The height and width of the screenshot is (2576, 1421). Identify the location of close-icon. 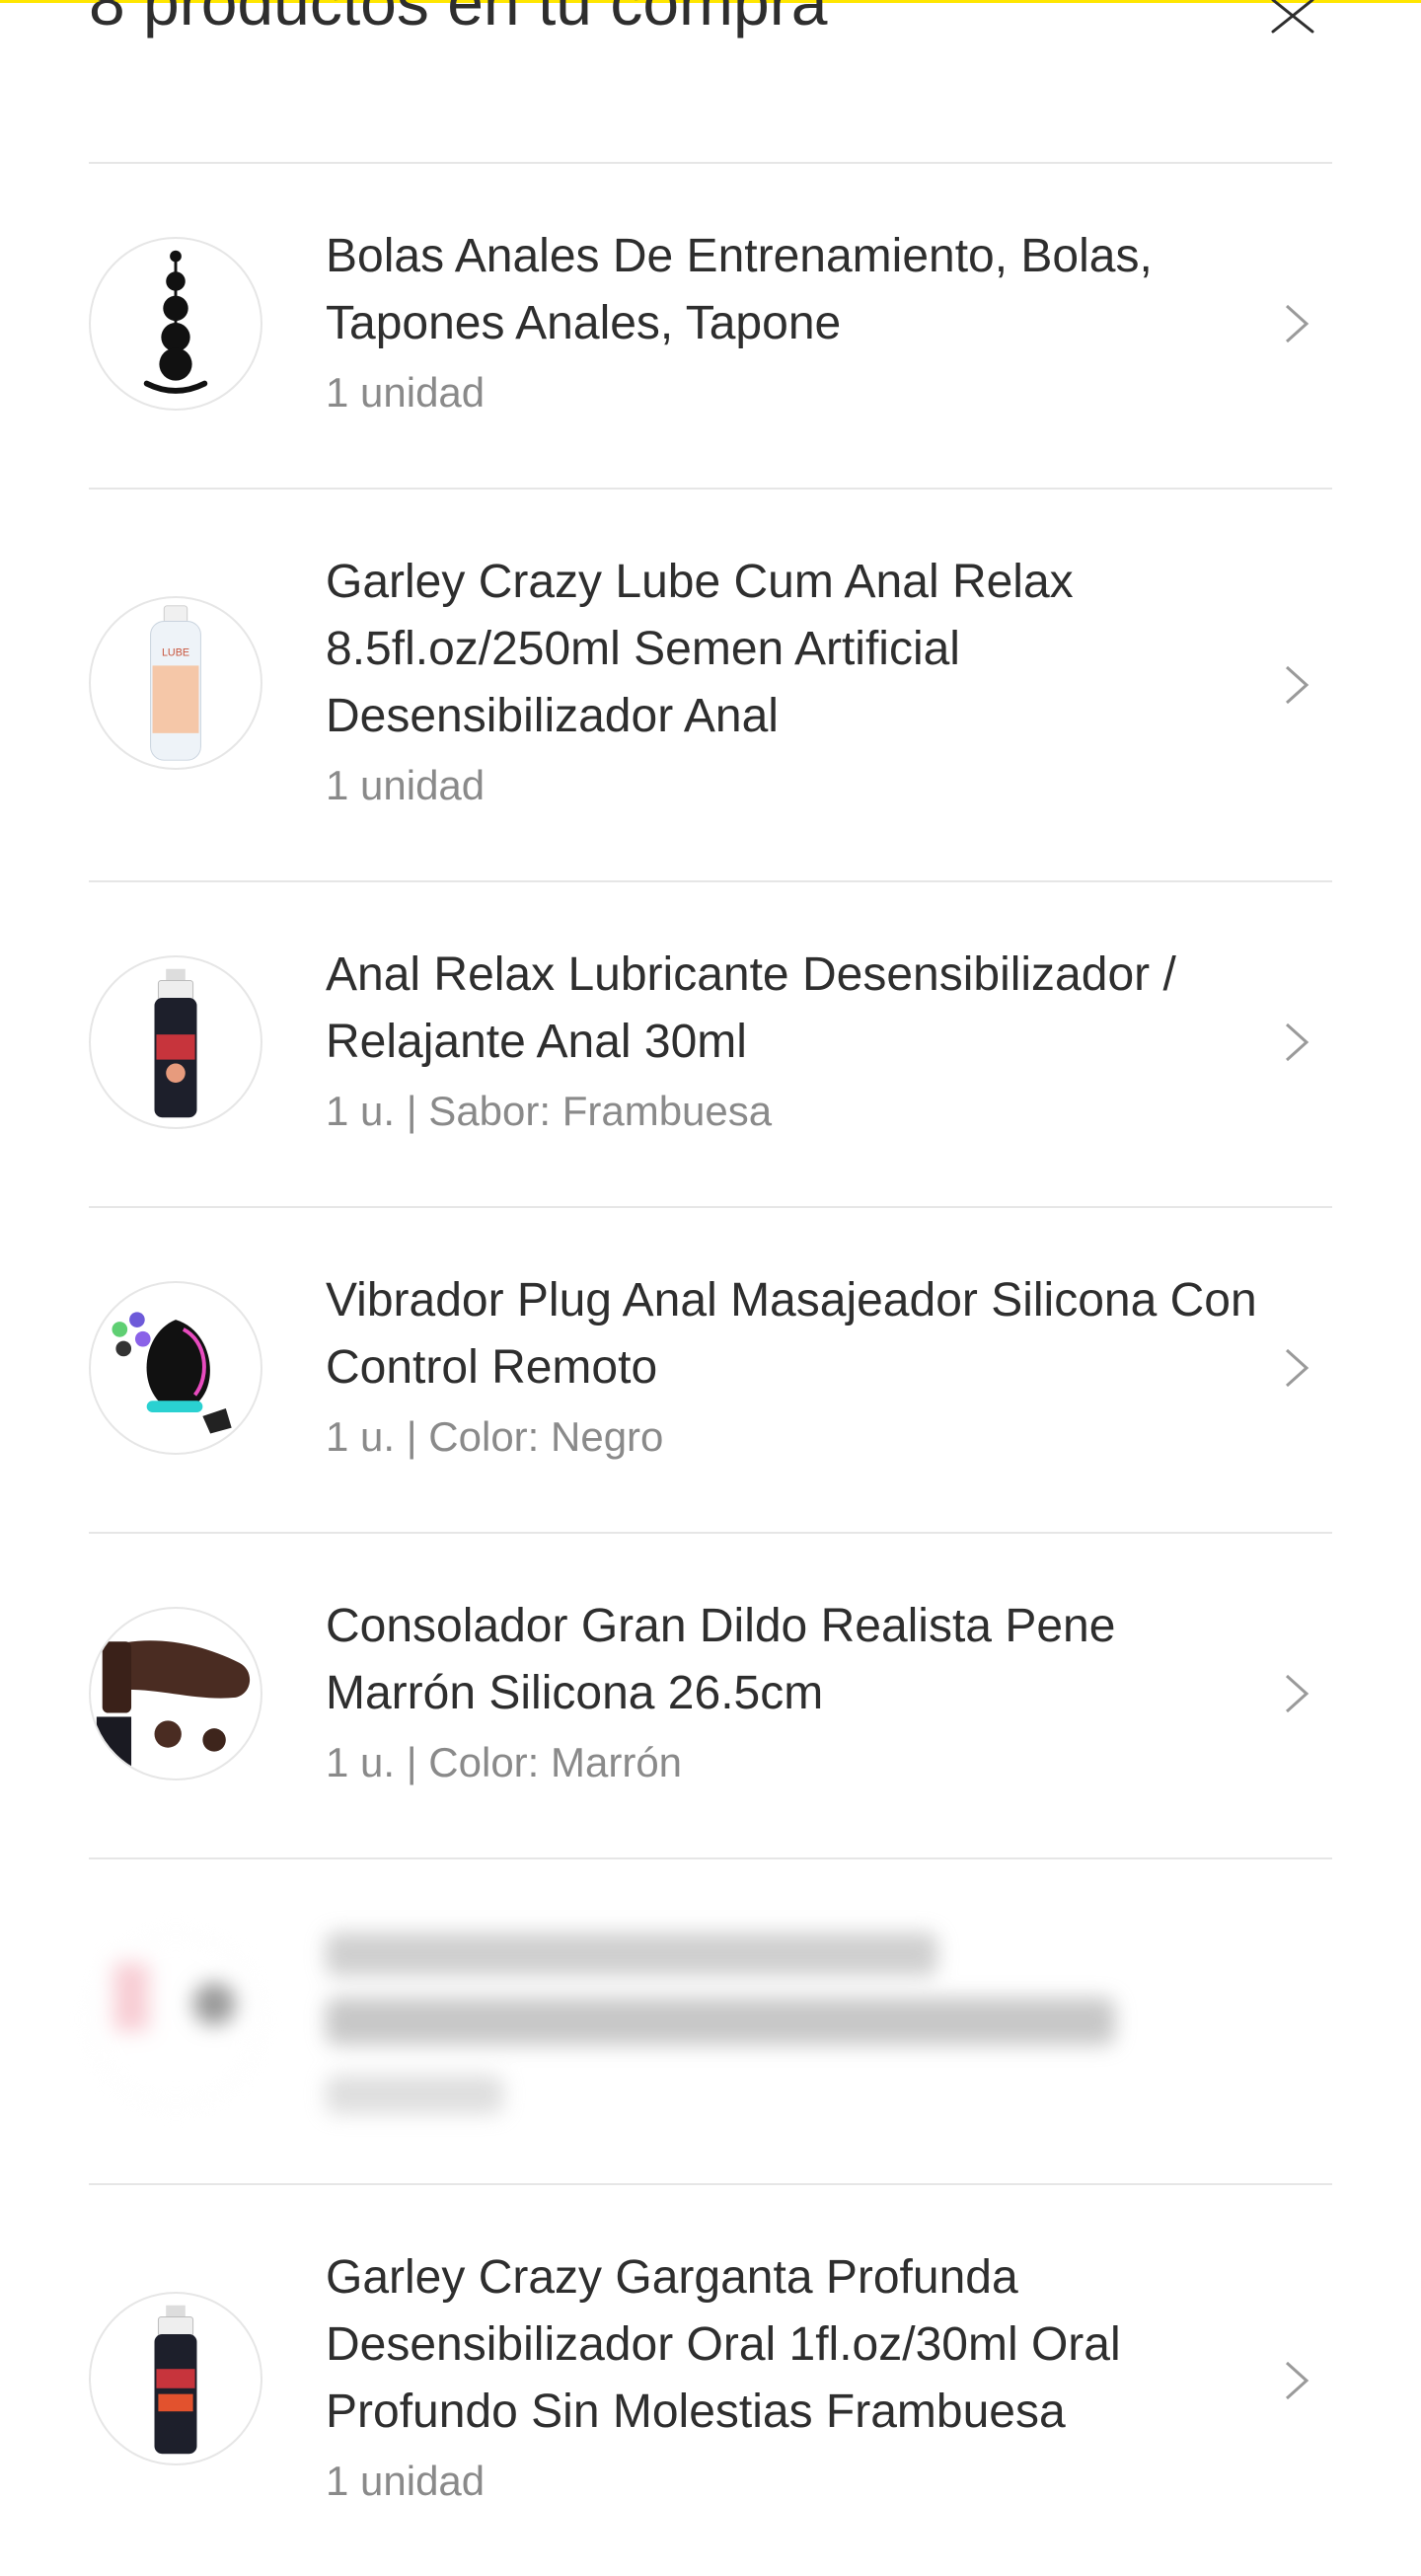
(1292, 17).